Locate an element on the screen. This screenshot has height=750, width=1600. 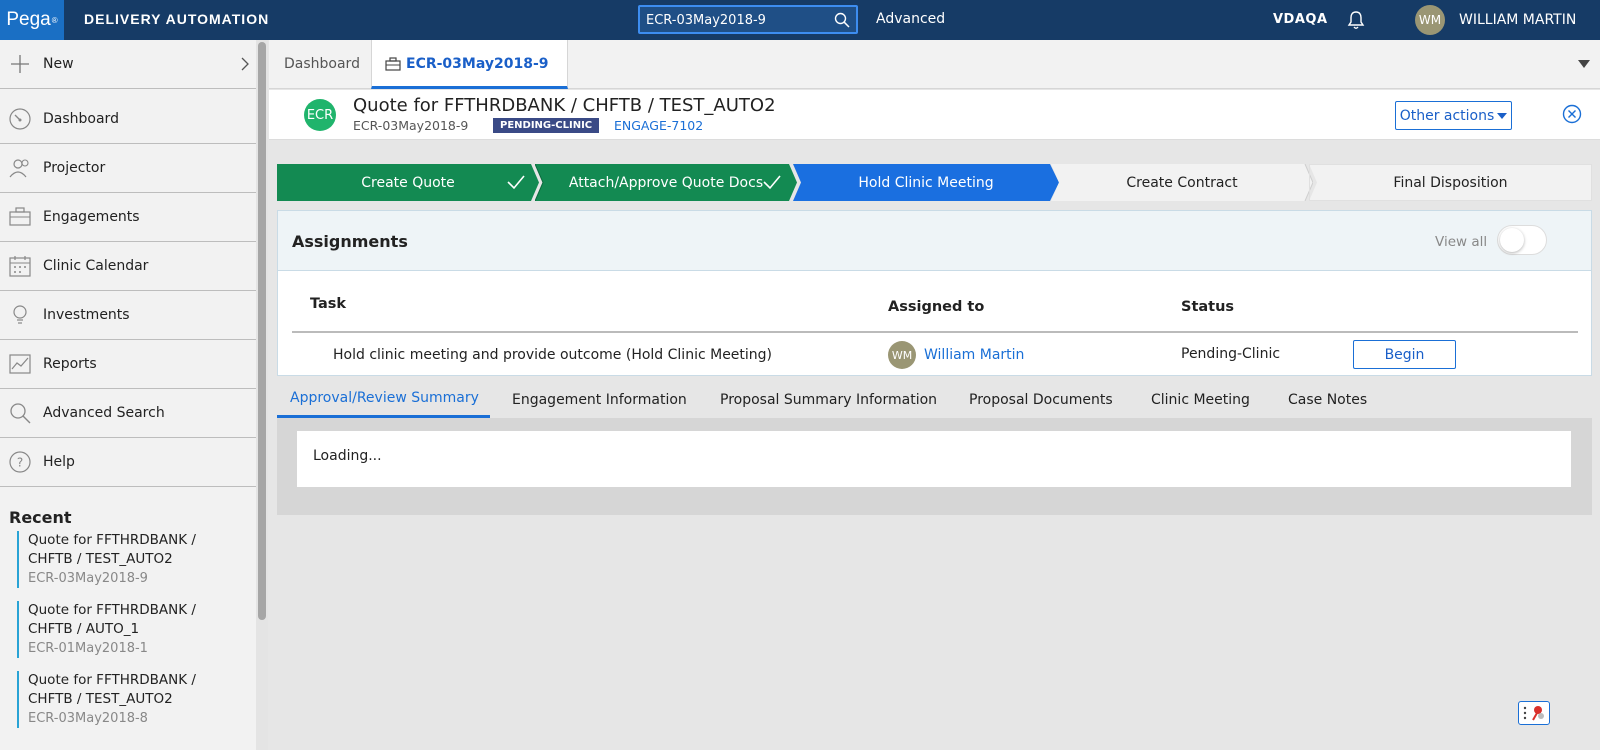
sidebar-item-label: Dashboard is located at coordinates (81, 119).